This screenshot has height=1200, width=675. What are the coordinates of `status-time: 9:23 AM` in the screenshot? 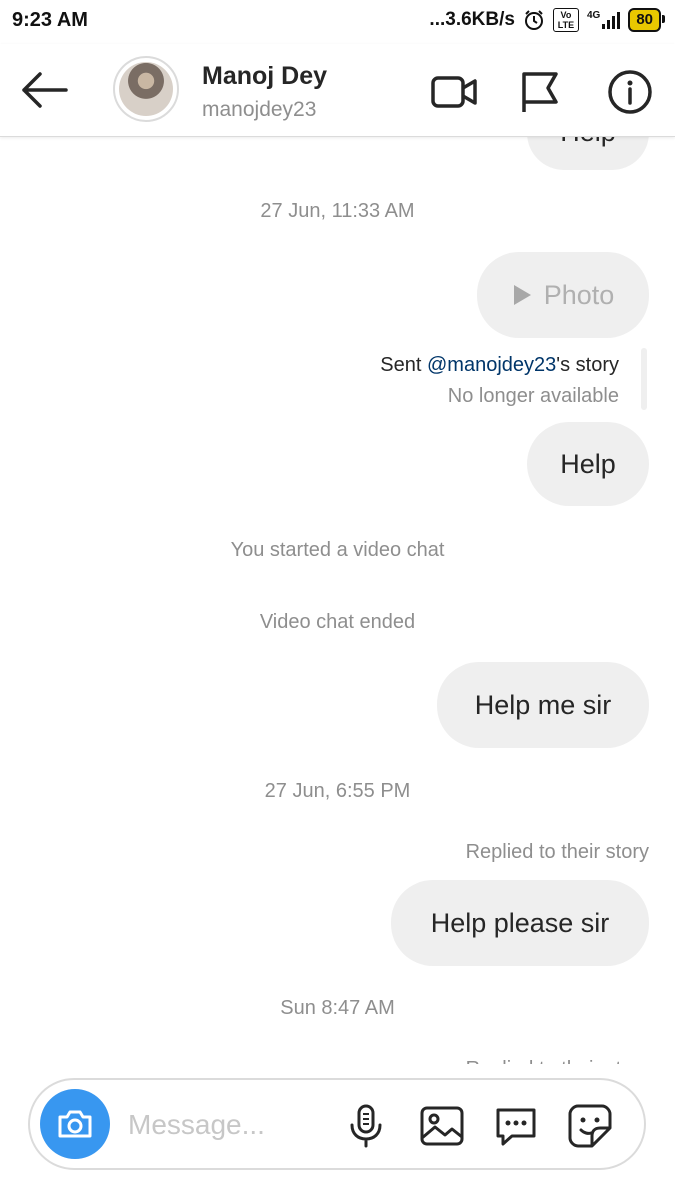 It's located at (50, 20).